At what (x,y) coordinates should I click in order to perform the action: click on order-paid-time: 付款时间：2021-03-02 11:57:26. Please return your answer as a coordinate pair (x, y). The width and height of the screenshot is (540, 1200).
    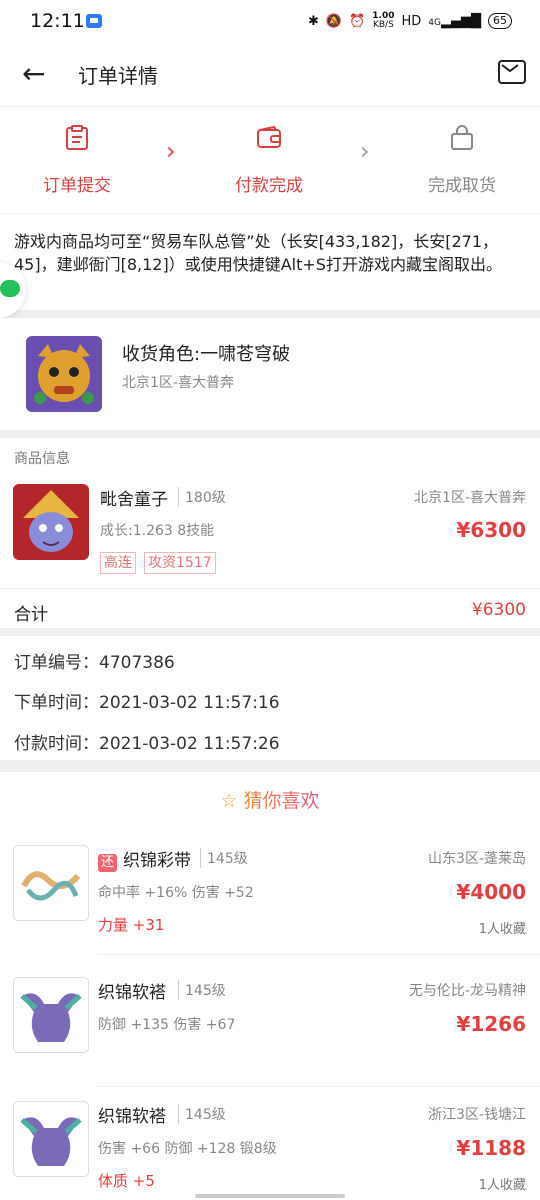
    Looking at the image, I should click on (147, 744).